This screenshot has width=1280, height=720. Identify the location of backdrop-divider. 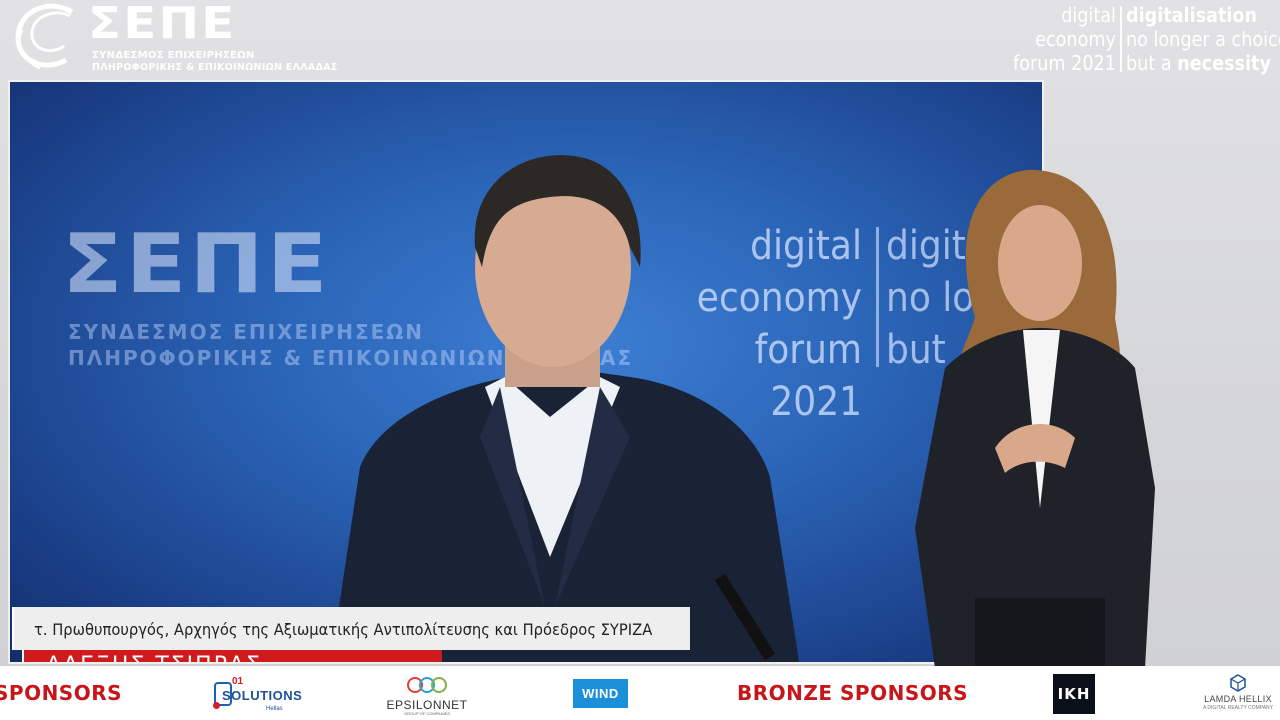
(877, 297).